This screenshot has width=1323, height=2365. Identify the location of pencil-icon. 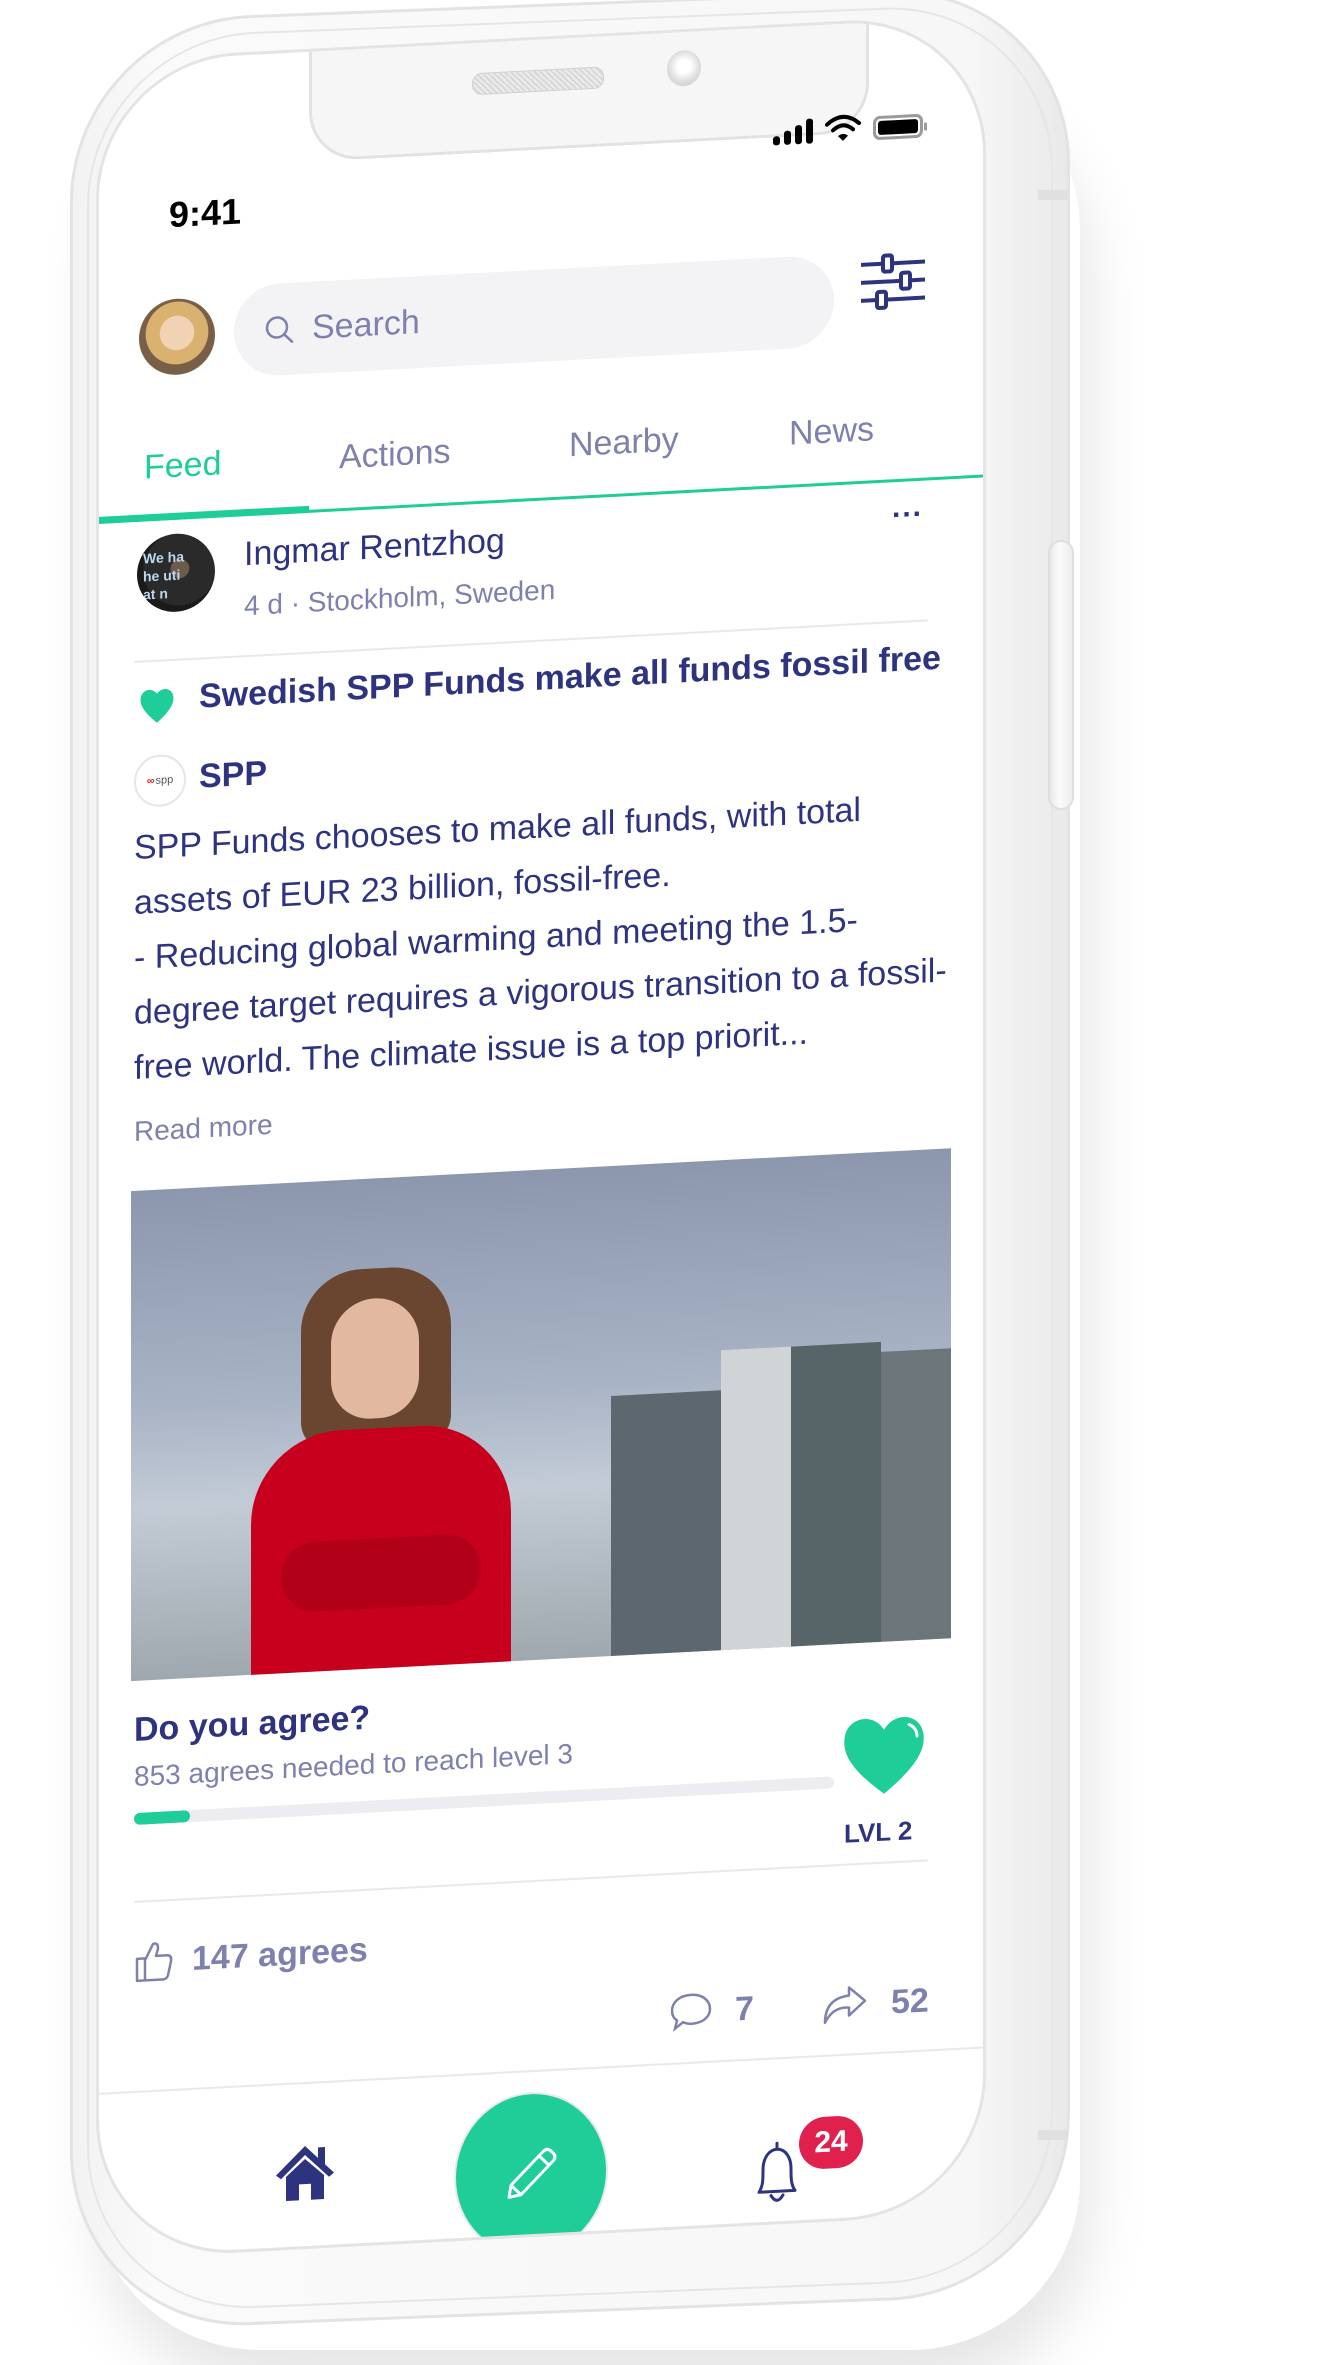
(532, 2173).